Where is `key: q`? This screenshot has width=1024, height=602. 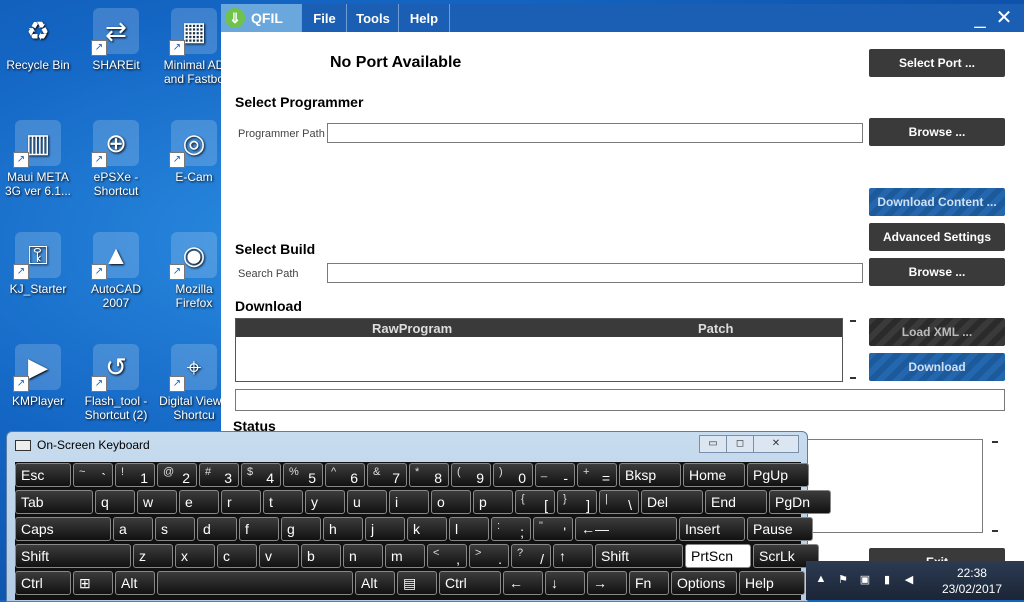
key: q is located at coordinates (115, 502).